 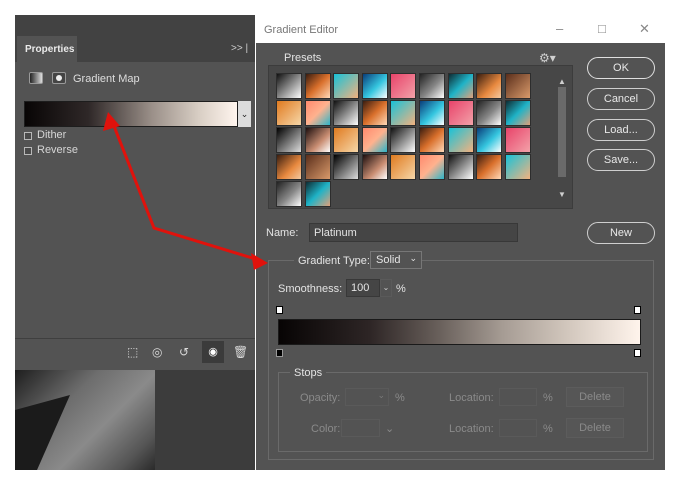 What do you see at coordinates (562, 194) in the screenshot?
I see `scroll-down-icon: ▼` at bounding box center [562, 194].